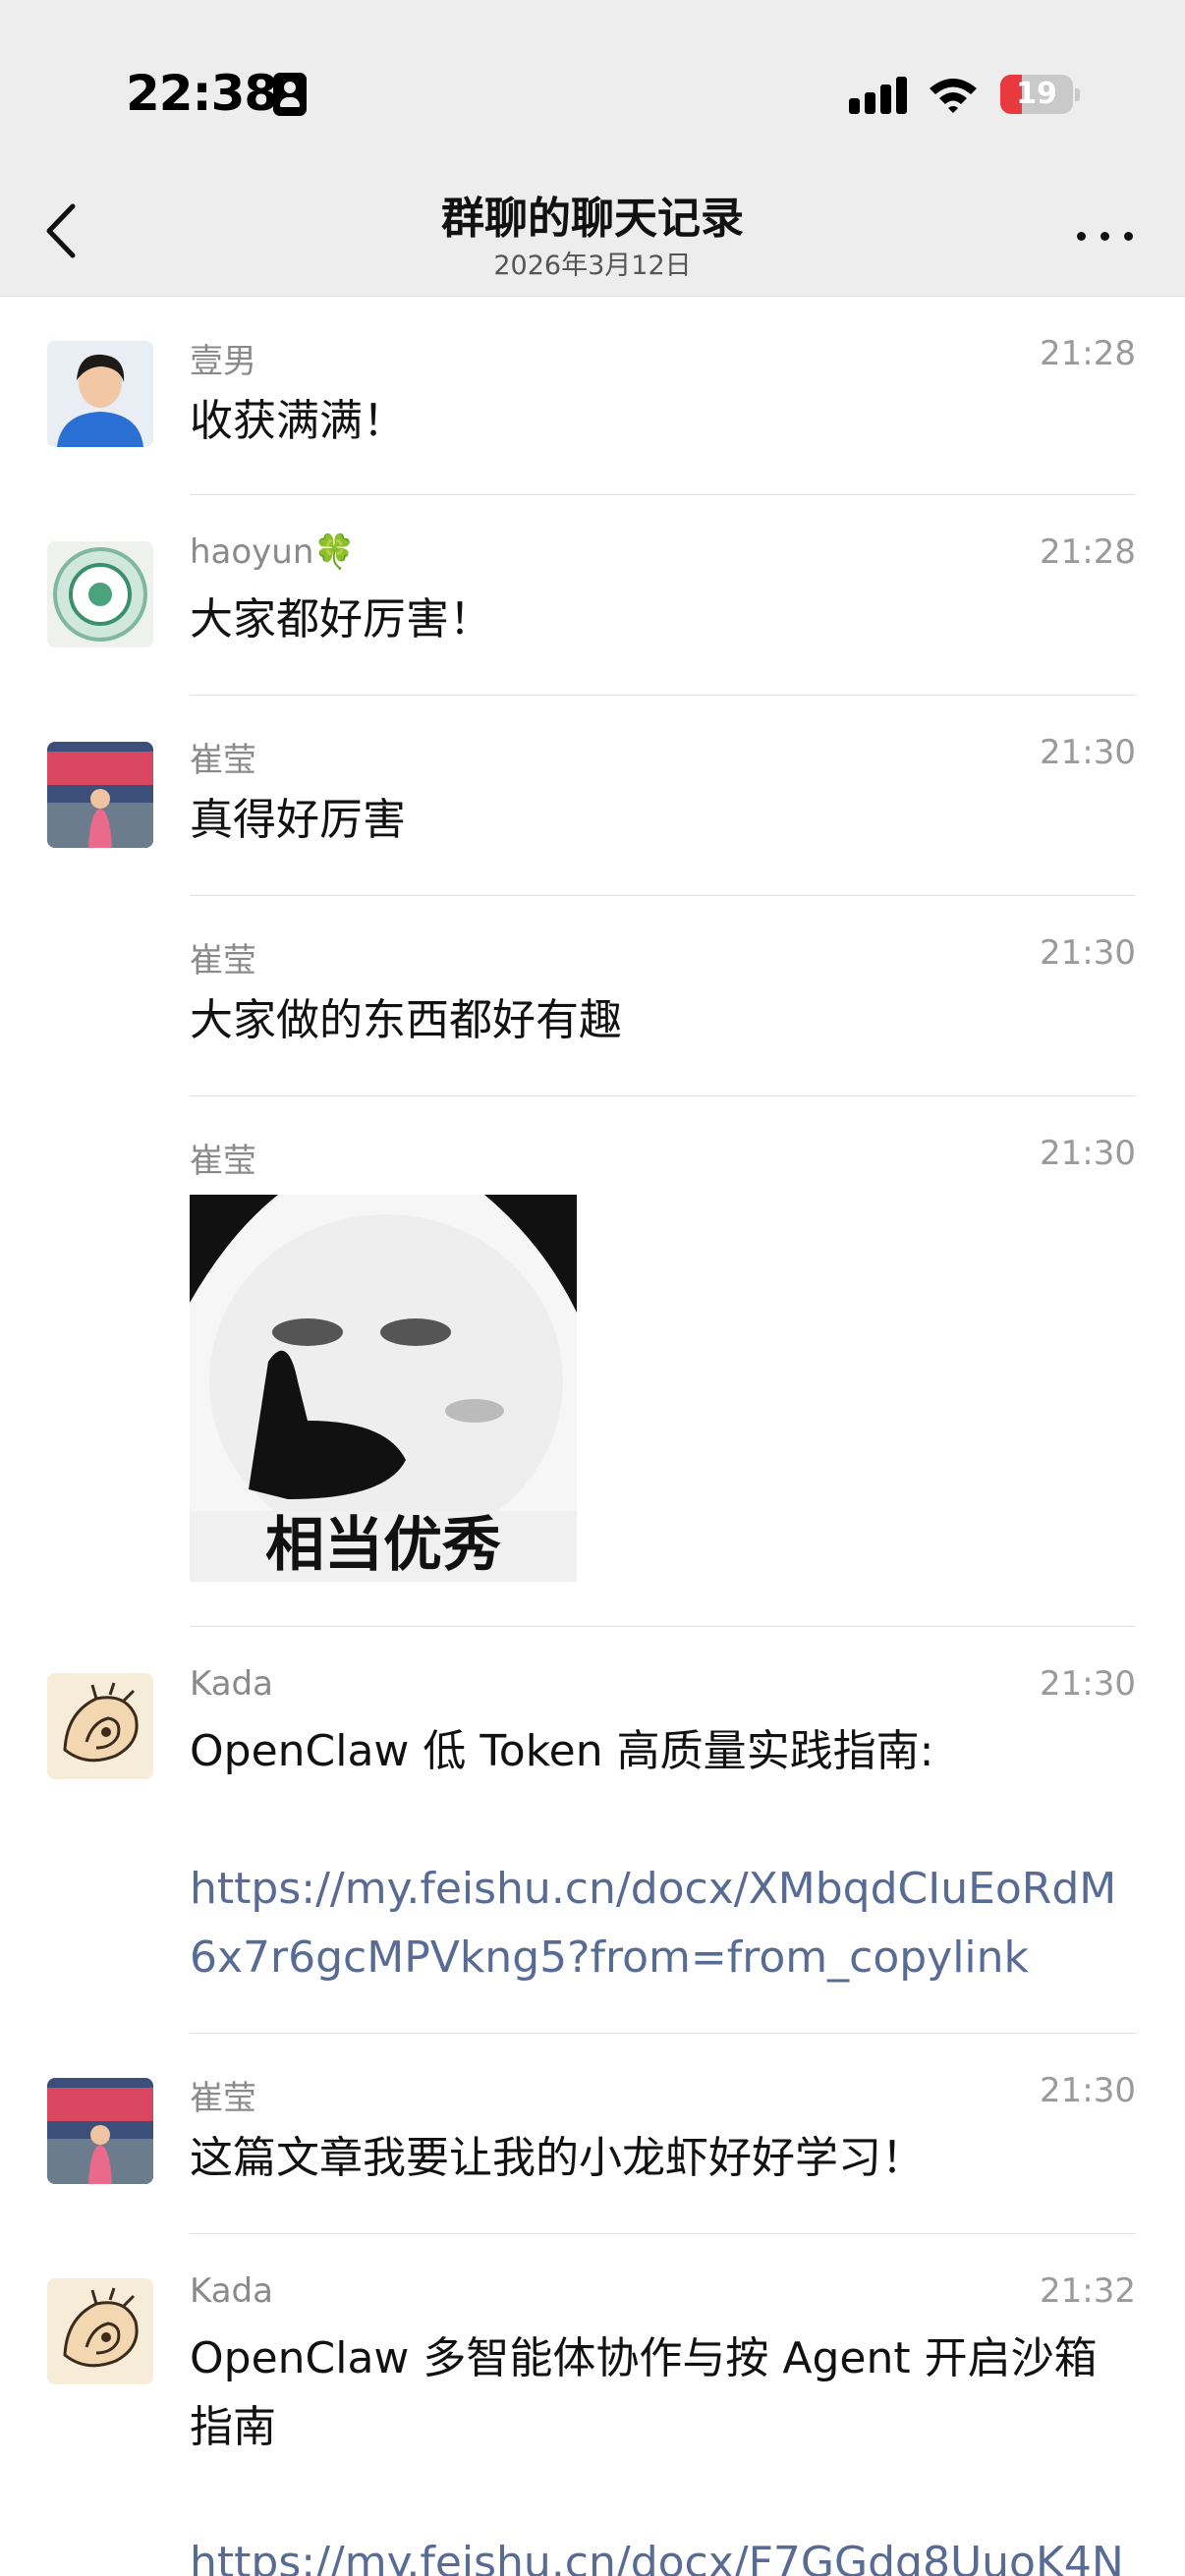 The height and width of the screenshot is (2576, 1185). I want to click on chat-message: 崔莹 21:30 这篇文章我要让我的小龙虾好好学习！, so click(592, 2134).